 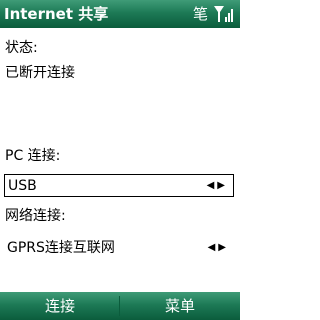 I want to click on signal-strength-icon, so click(x=224, y=14).